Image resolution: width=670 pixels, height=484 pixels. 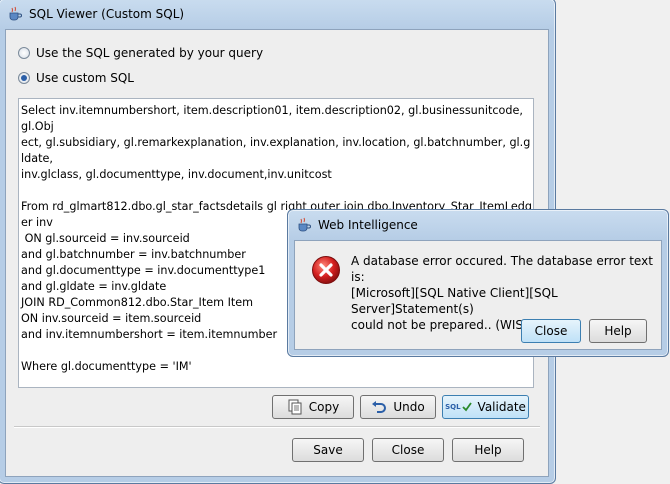 I want to click on sql-line: Where gl.documenttype = 'IM', so click(x=106, y=366).